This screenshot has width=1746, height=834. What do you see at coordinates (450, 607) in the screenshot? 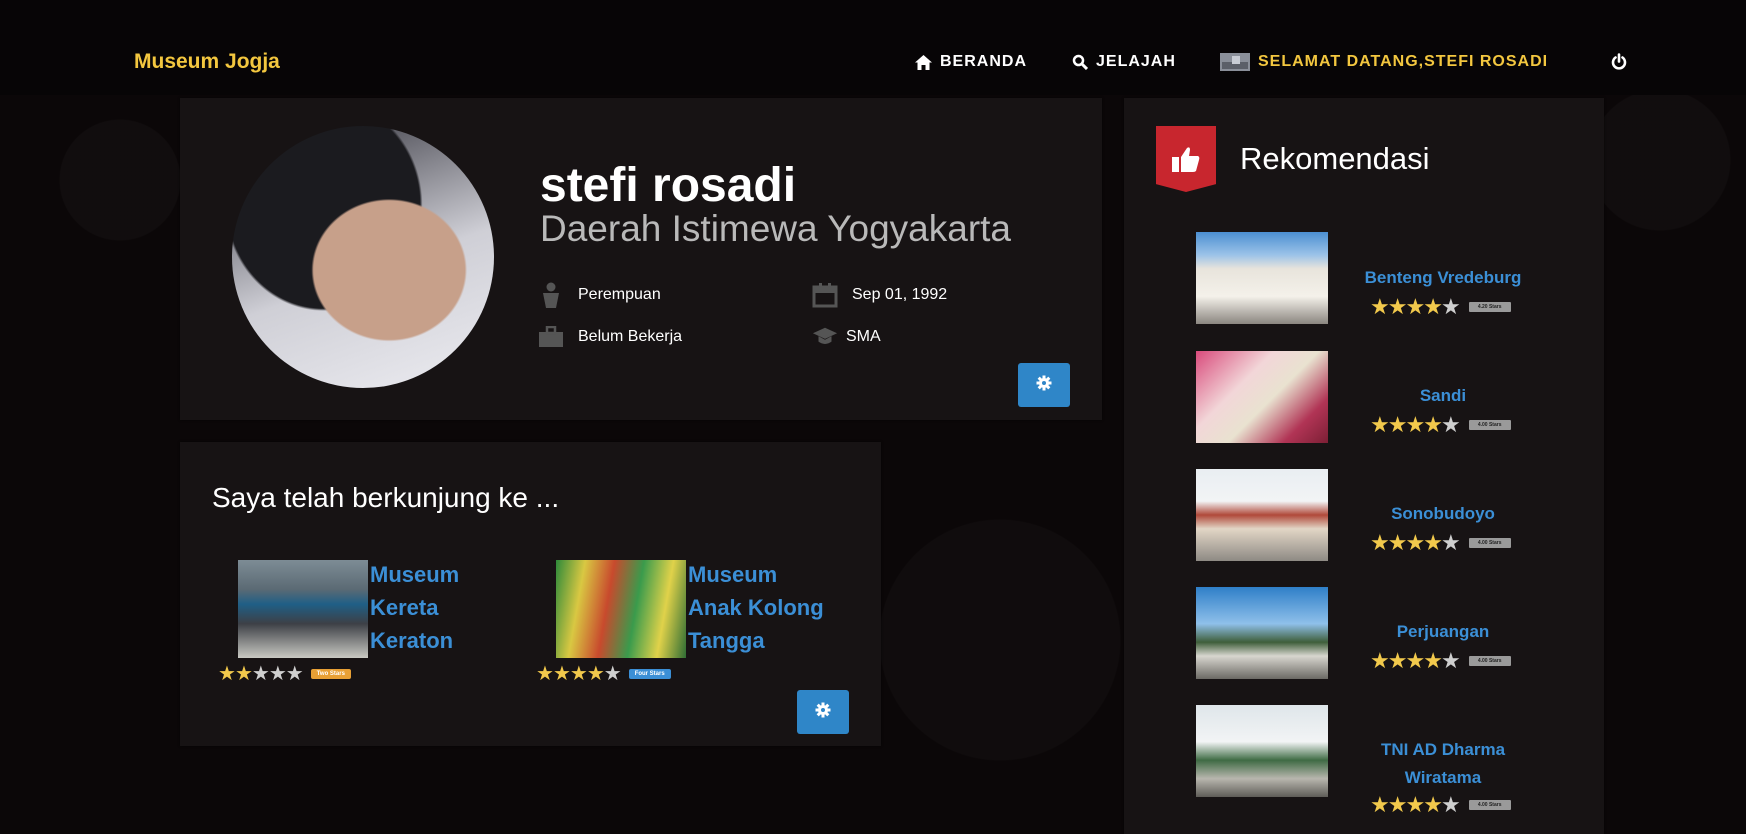
I see `visited-name-kereta-keraton: Museum Kereta Keraton` at bounding box center [450, 607].